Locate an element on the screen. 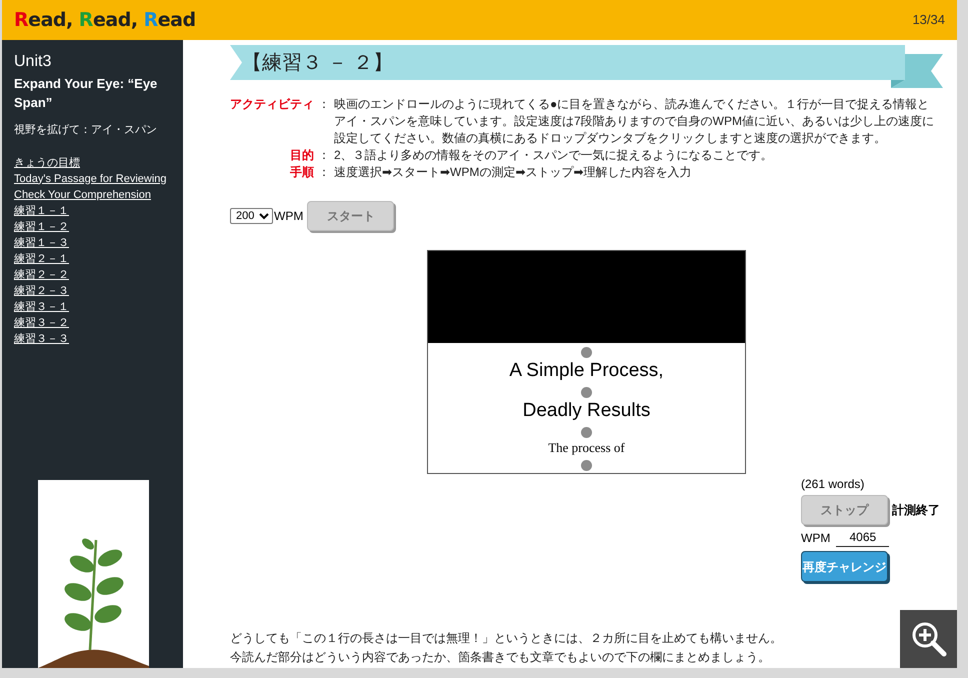 This screenshot has height=678, width=968. sidebar-link: 練習２－１ is located at coordinates (41, 258).